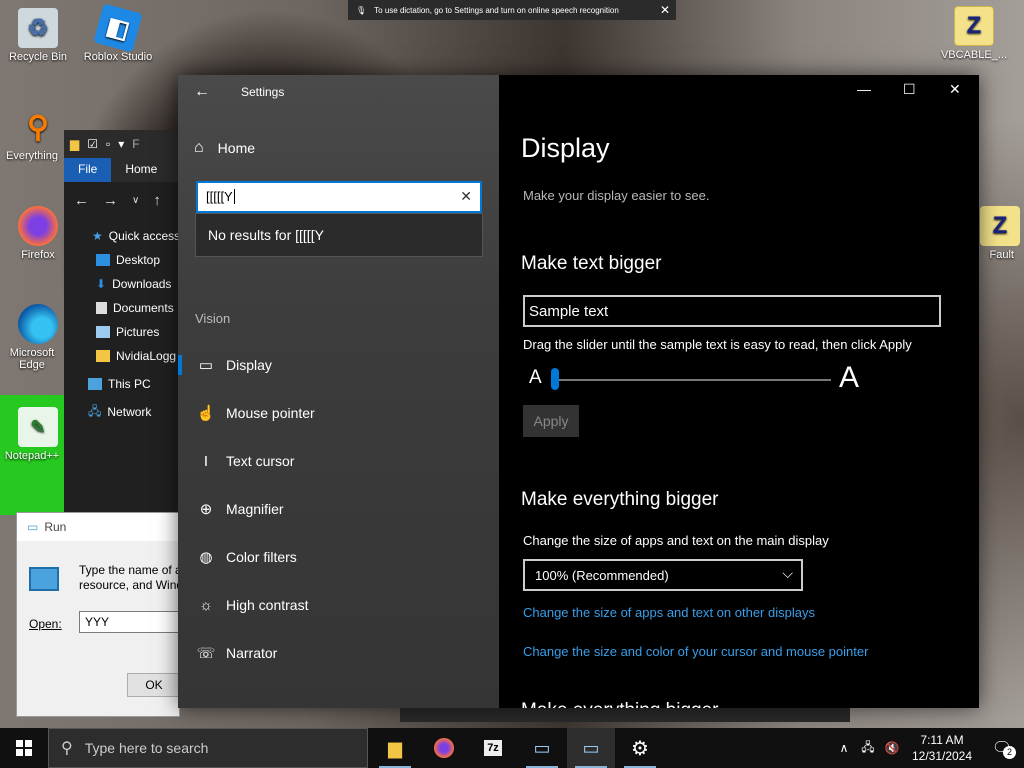  What do you see at coordinates (124, 200) in the screenshot?
I see `explorer-nav-buttons: ← → ∨ ↑` at bounding box center [124, 200].